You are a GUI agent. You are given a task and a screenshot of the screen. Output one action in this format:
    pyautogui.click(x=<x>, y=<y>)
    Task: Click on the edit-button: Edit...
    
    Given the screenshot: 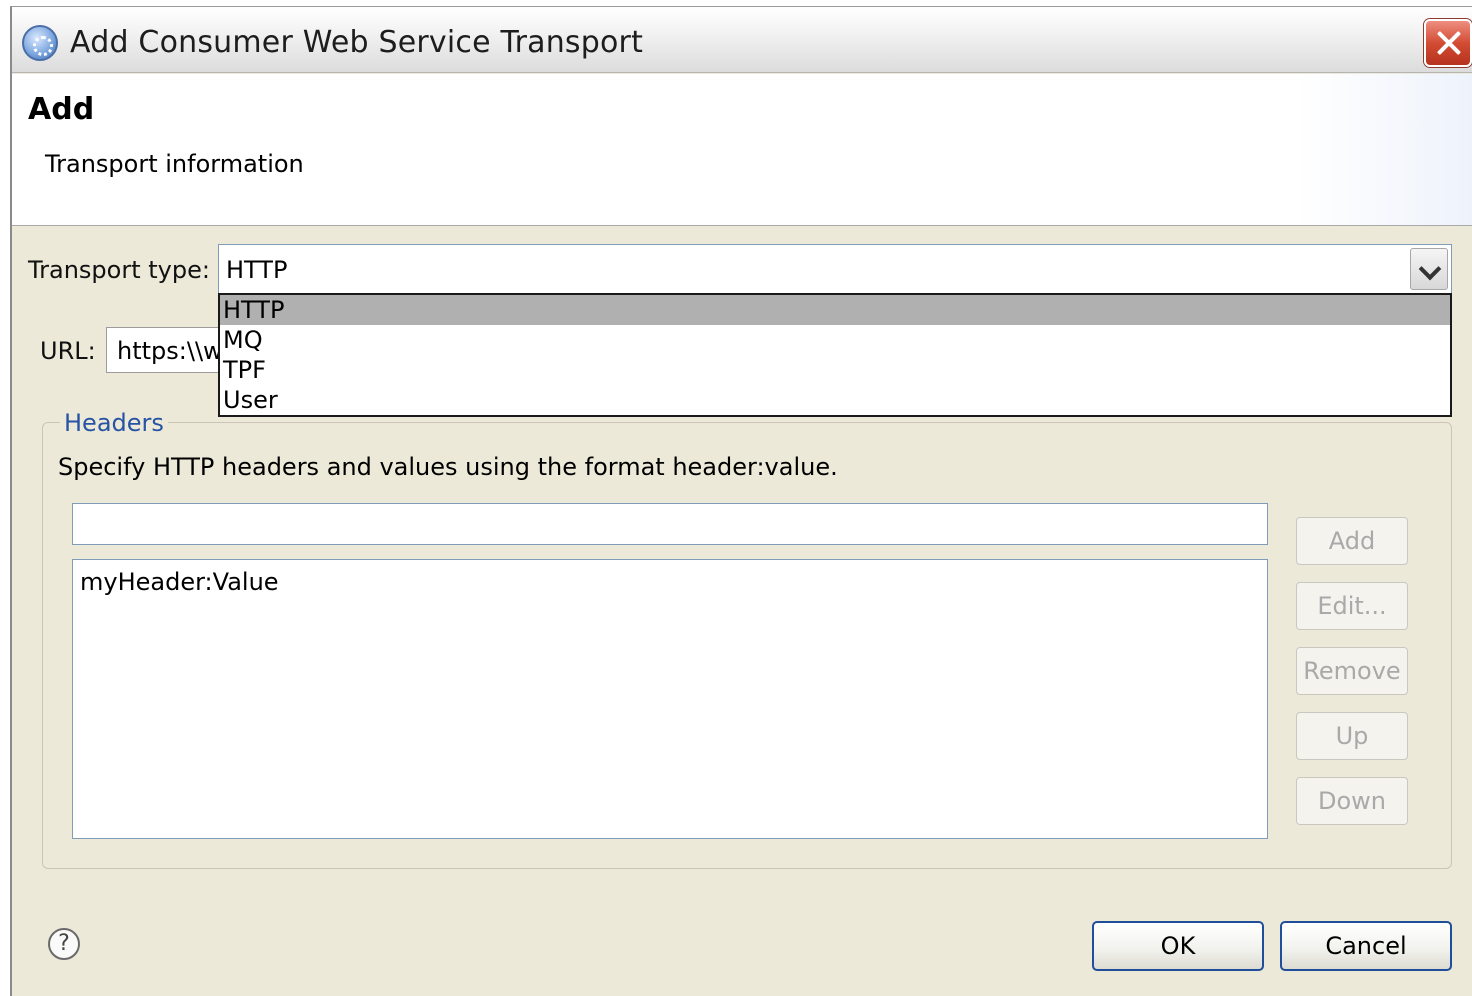 What is the action you would take?
    pyautogui.click(x=1352, y=606)
    